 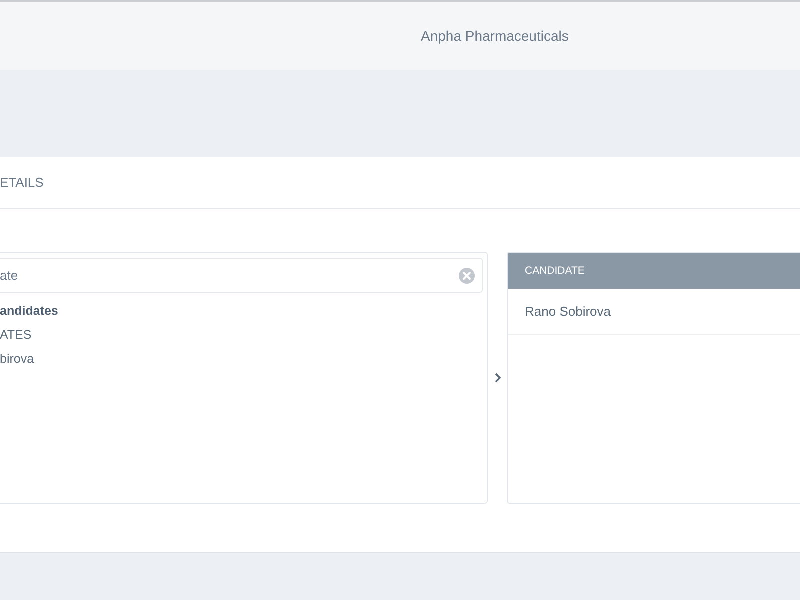 I want to click on search-field: ate, so click(x=241, y=275).